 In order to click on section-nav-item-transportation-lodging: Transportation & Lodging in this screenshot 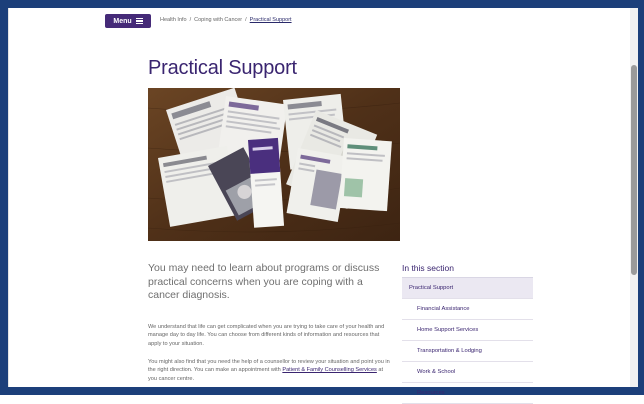, I will do `click(467, 351)`.